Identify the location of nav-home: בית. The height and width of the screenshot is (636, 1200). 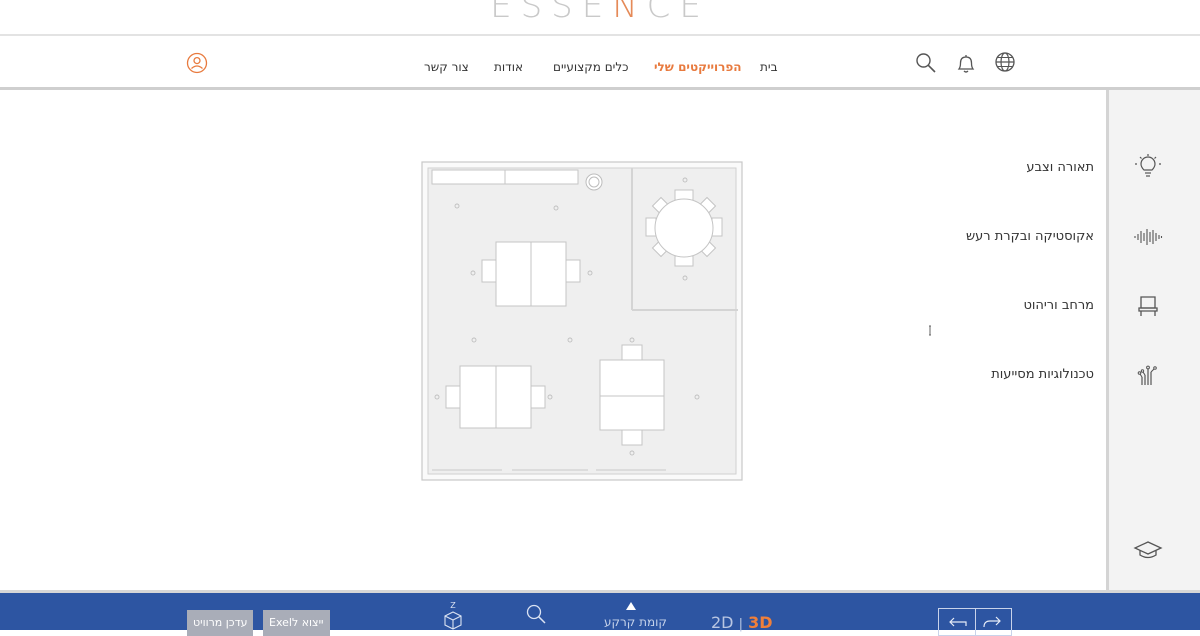
(769, 67).